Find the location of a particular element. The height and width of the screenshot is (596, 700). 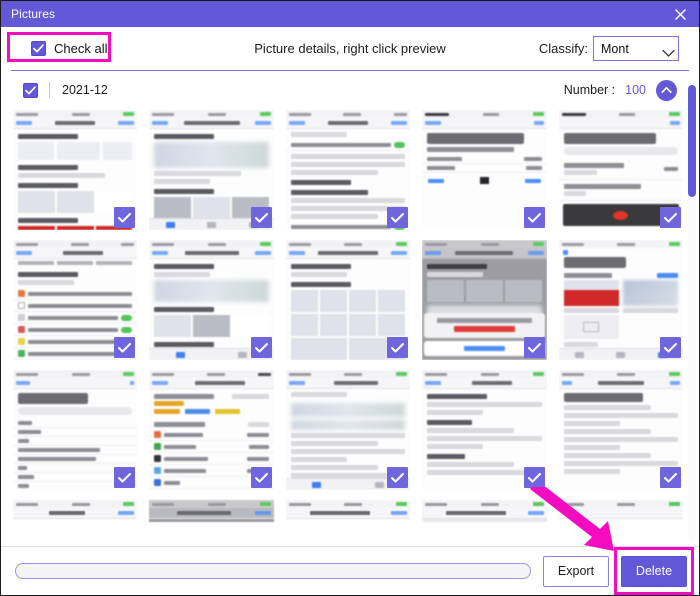

list-row is located at coordinates (620, 169).